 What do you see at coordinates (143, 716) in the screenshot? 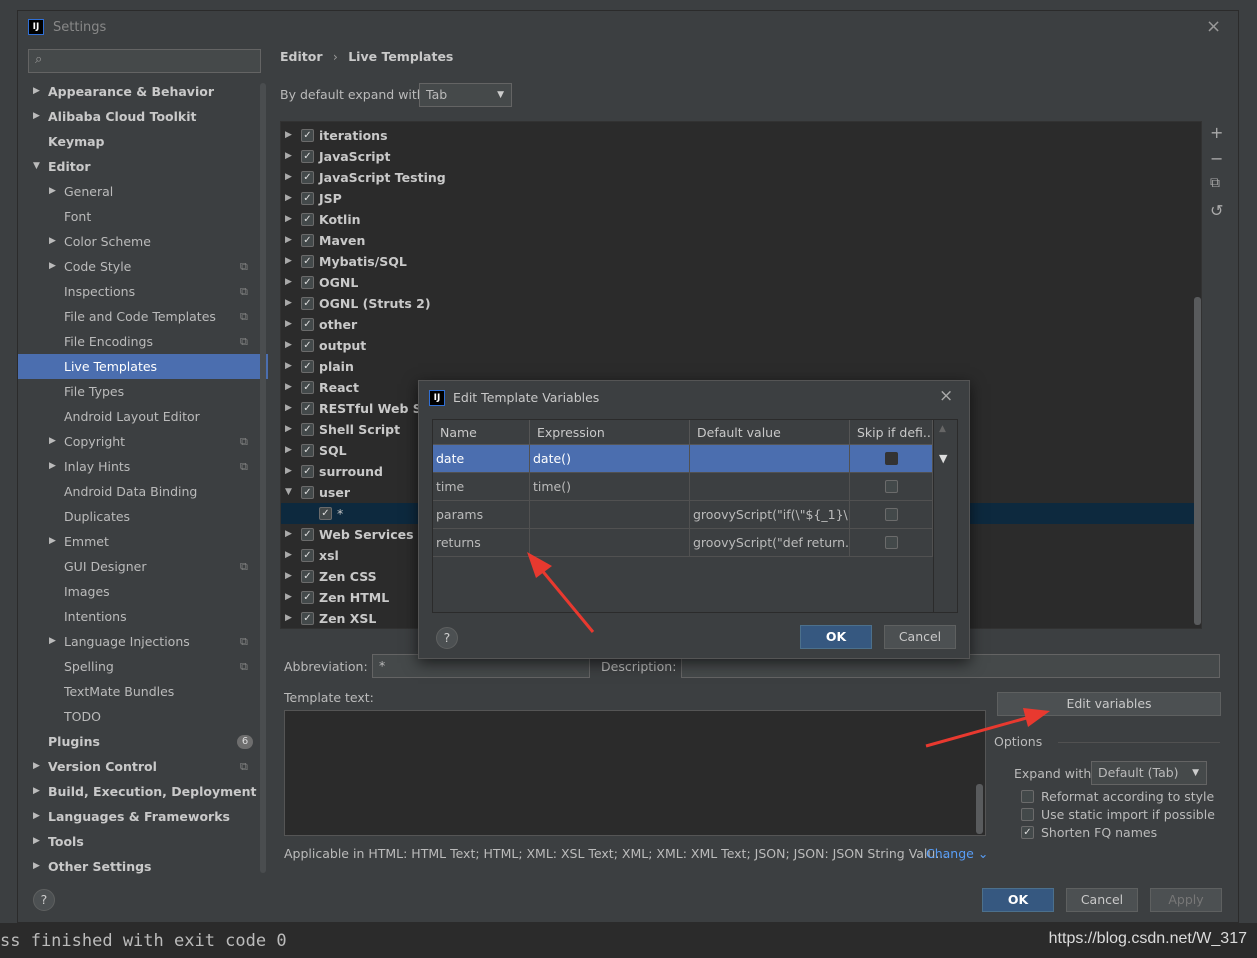
I see `sidebar-item-todo: TODO` at bounding box center [143, 716].